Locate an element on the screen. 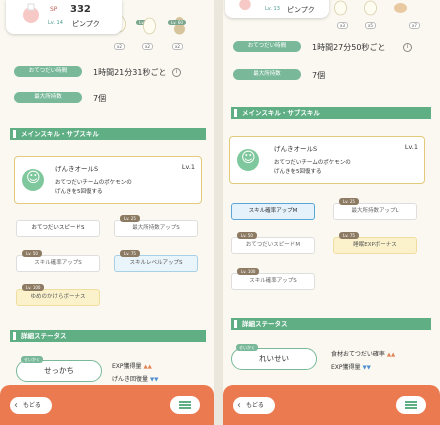 The width and height of the screenshot is (440, 425). gourd-icon is located at coordinates (179, 26).